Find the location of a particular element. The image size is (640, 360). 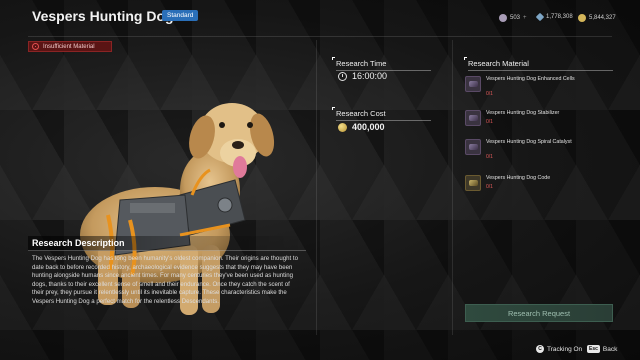

code-icon is located at coordinates (473, 183).